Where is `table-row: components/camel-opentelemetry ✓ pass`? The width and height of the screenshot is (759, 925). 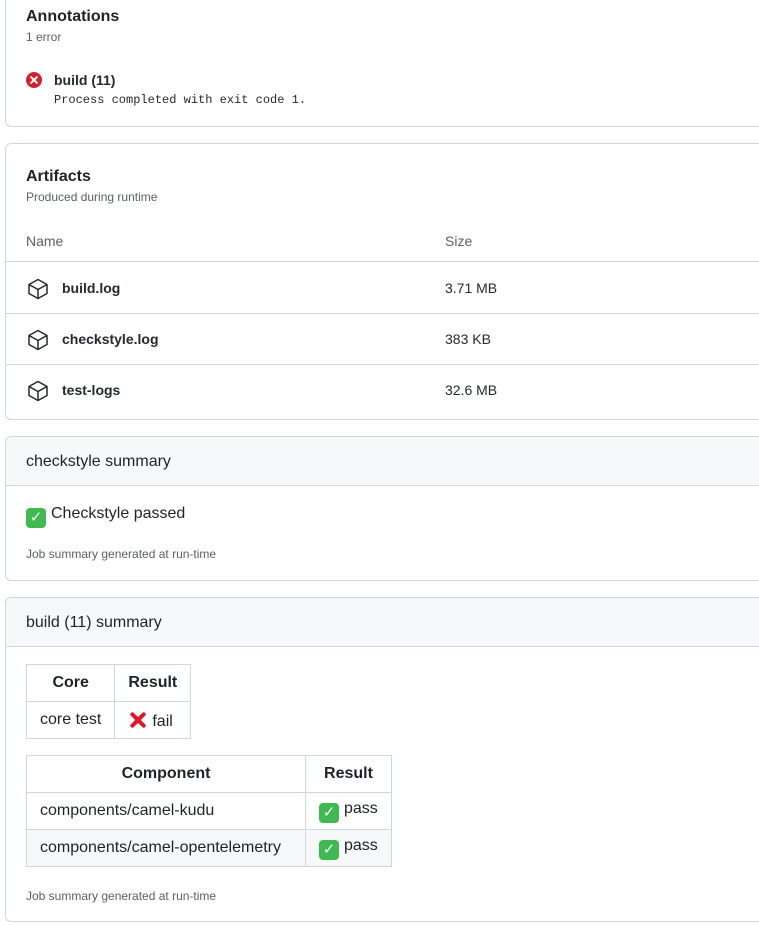 table-row: components/camel-opentelemetry ✓ pass is located at coordinates (209, 848).